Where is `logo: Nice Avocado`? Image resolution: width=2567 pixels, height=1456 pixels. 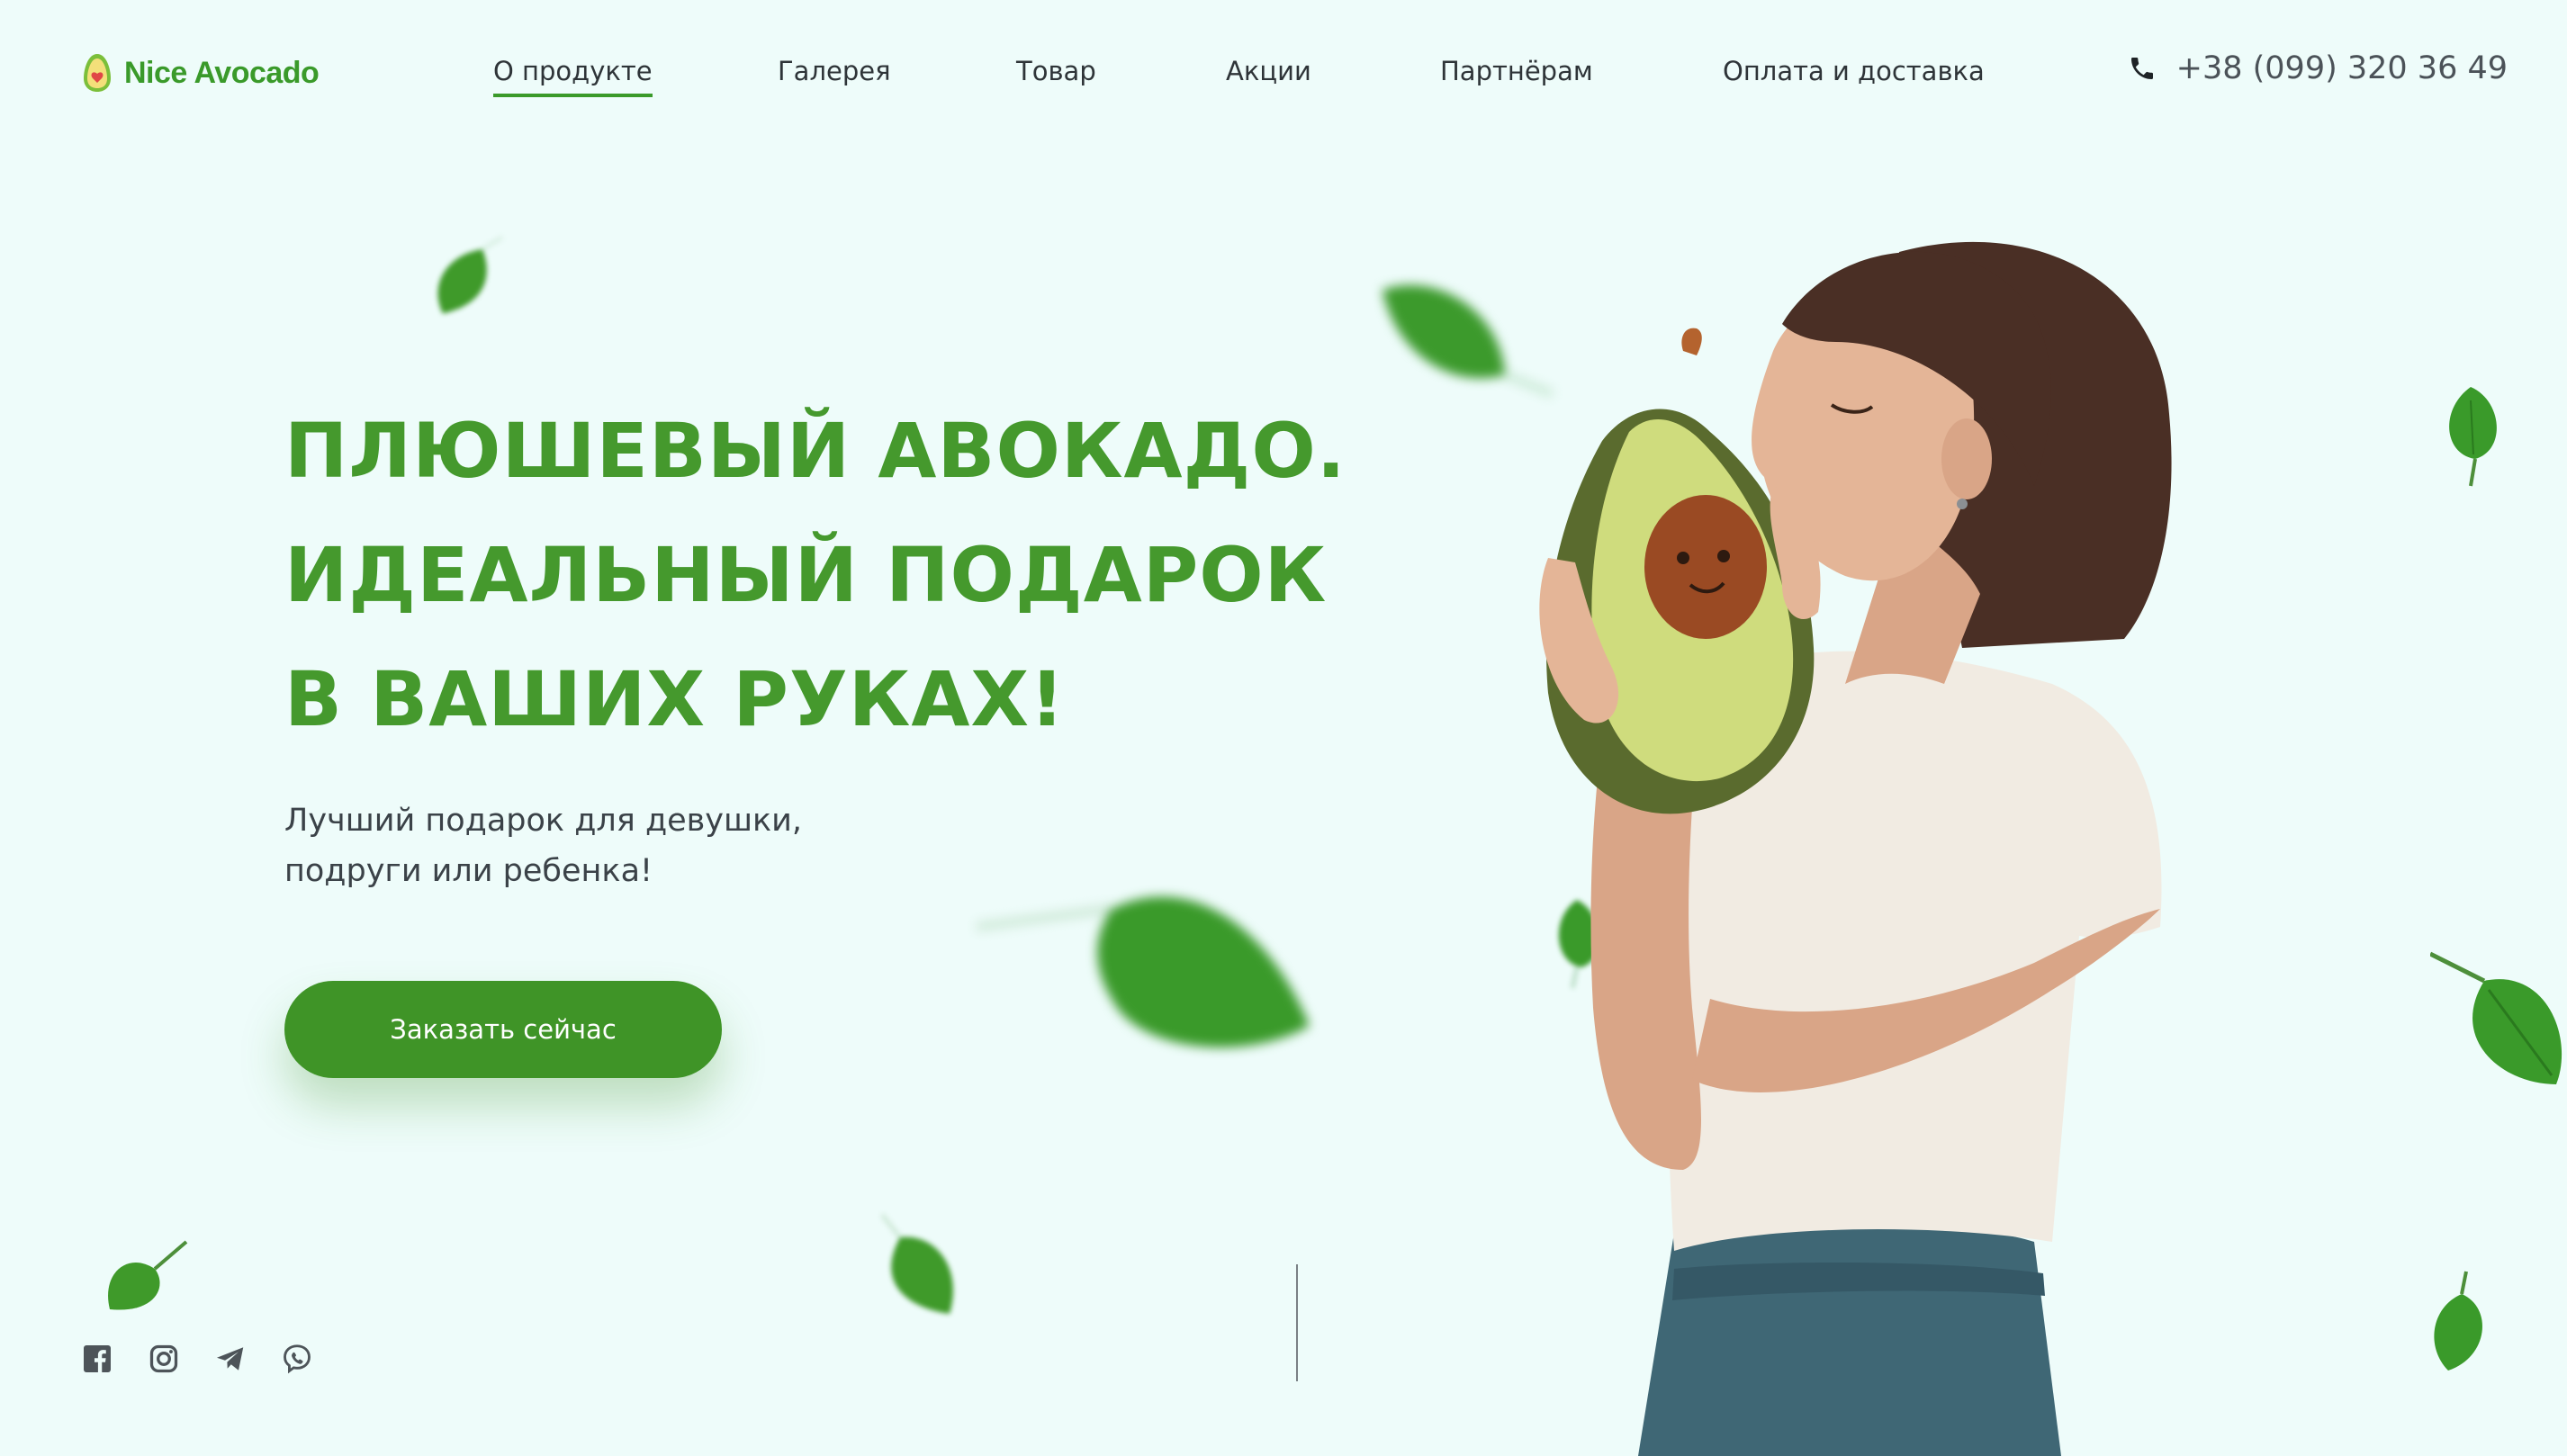
logo: Nice Avocado is located at coordinates (200, 73).